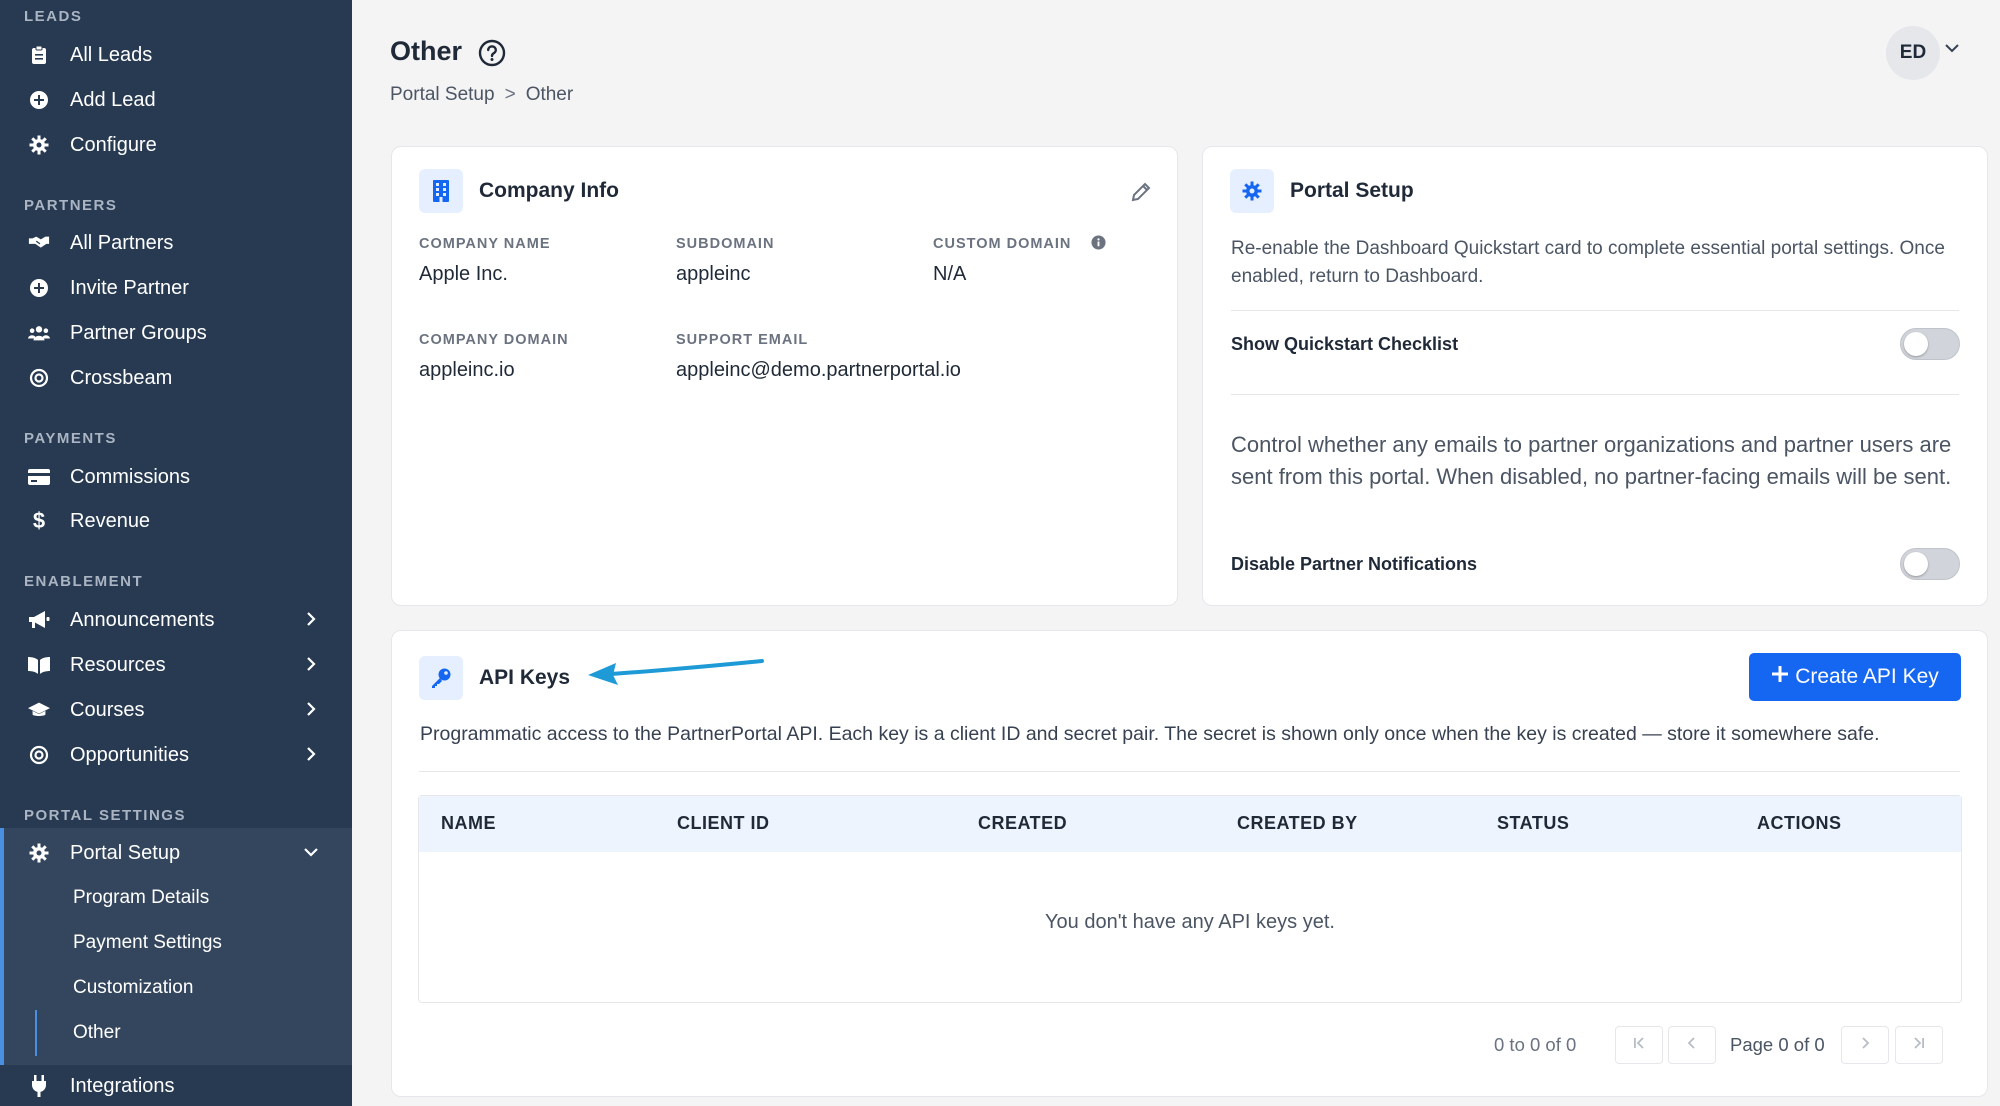 The image size is (2000, 1106). What do you see at coordinates (176, 665) in the screenshot?
I see `sidebar-item-resources: Resources` at bounding box center [176, 665].